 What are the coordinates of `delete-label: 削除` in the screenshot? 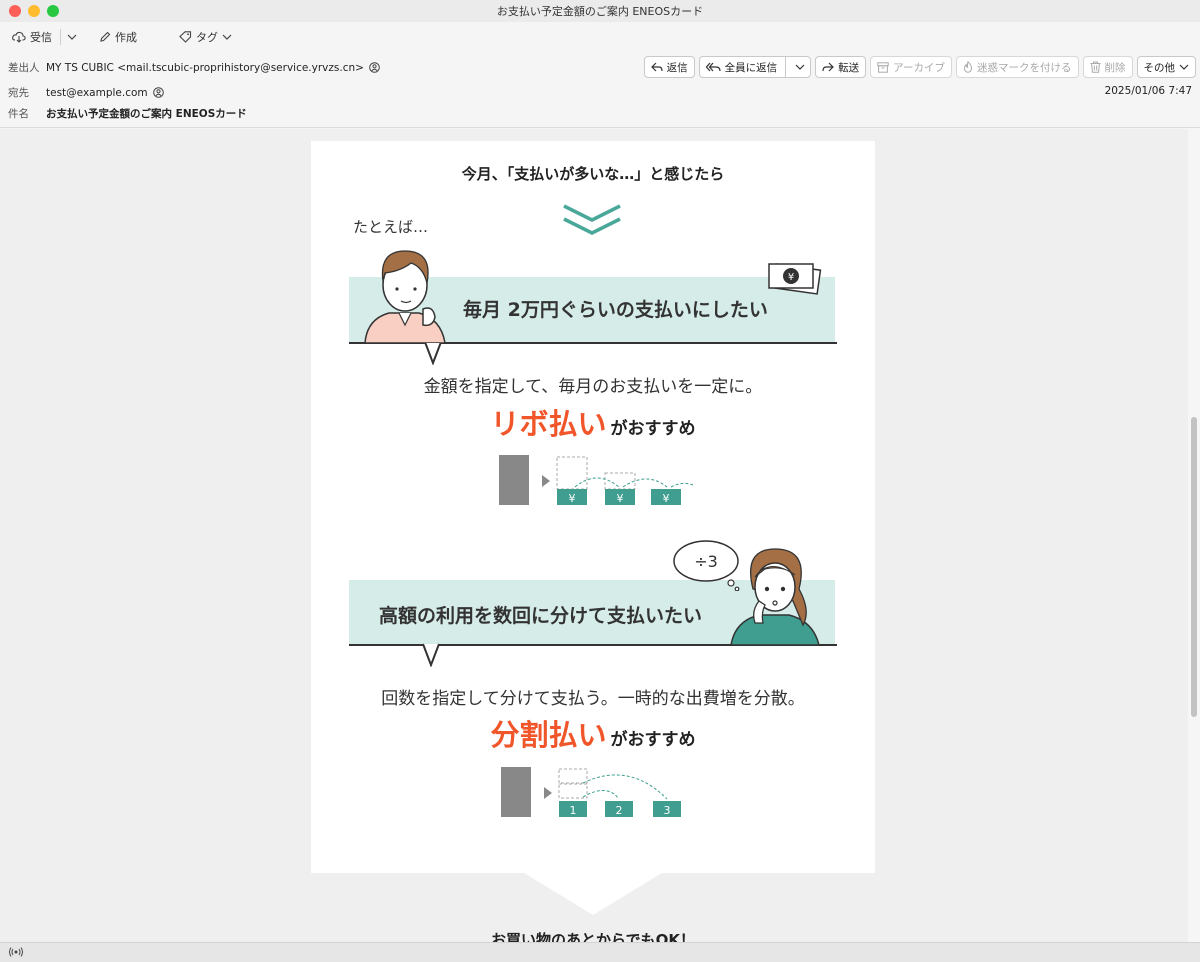 It's located at (1115, 67).